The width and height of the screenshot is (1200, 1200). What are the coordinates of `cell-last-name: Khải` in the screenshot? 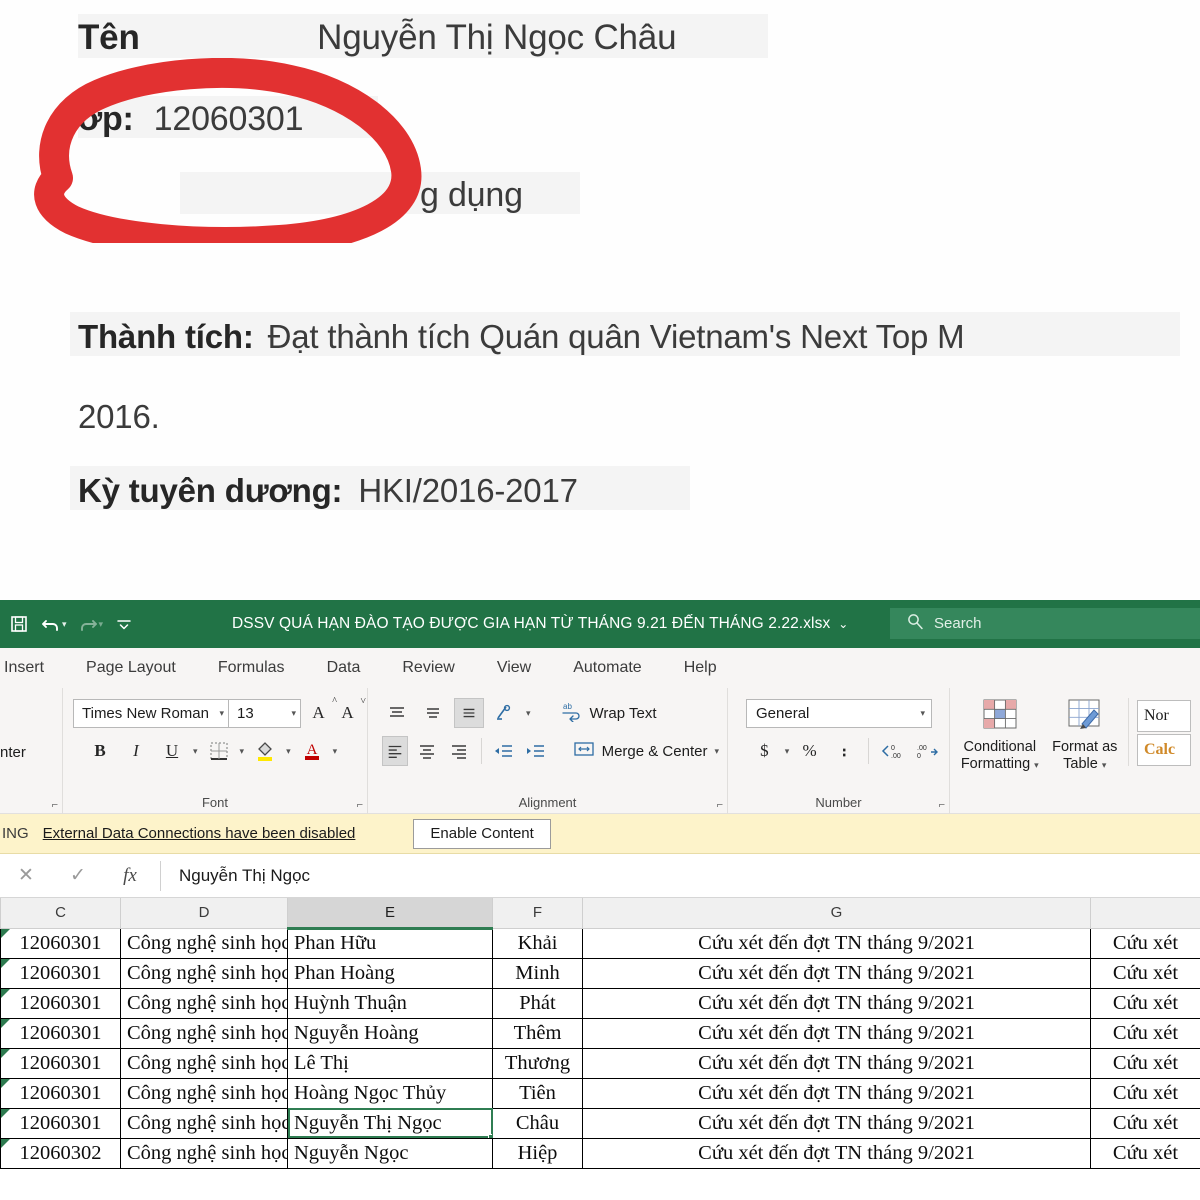 It's located at (537, 943).